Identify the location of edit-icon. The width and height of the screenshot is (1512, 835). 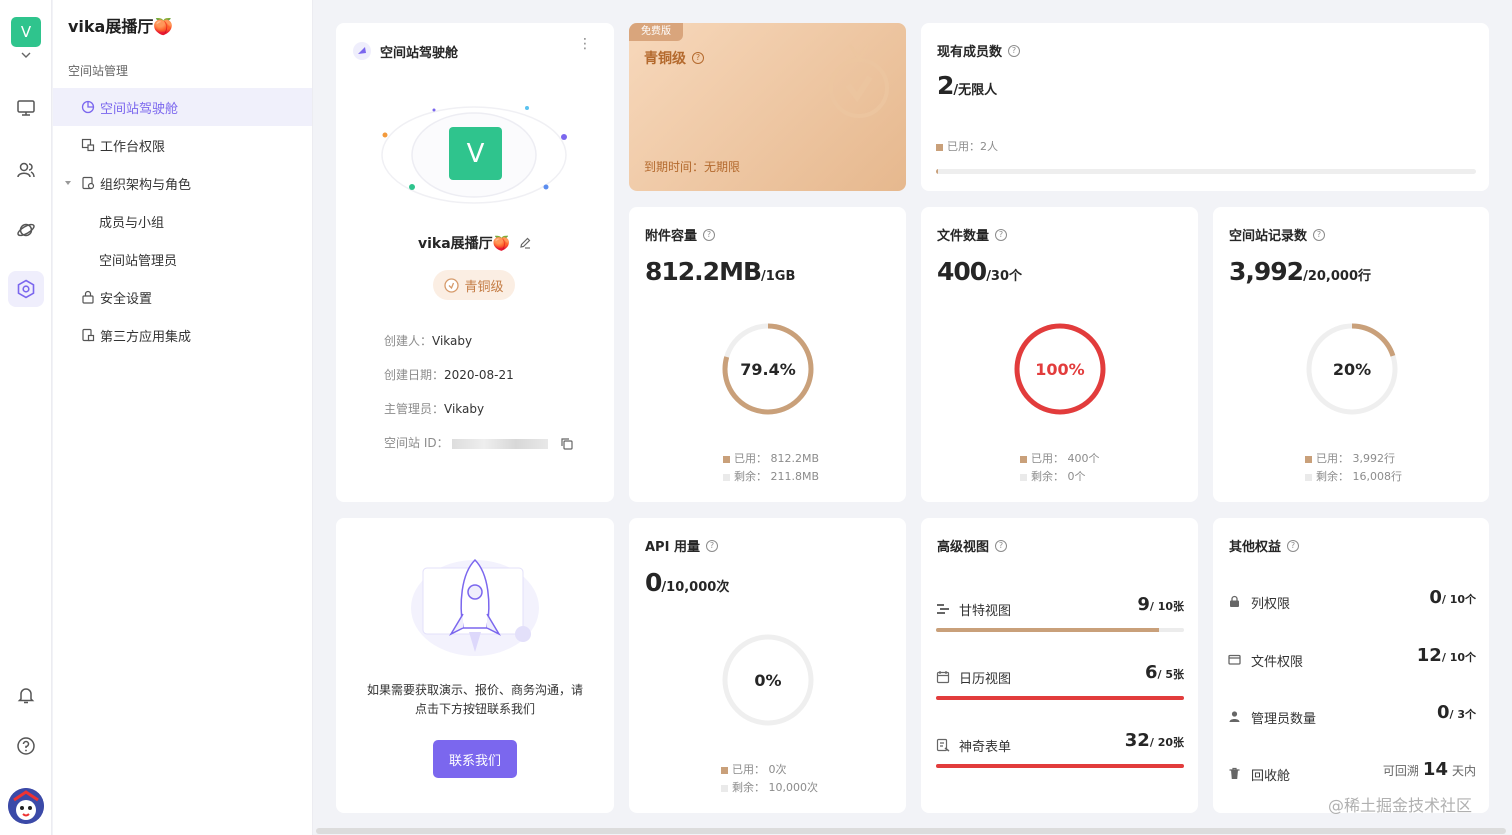
(525, 242).